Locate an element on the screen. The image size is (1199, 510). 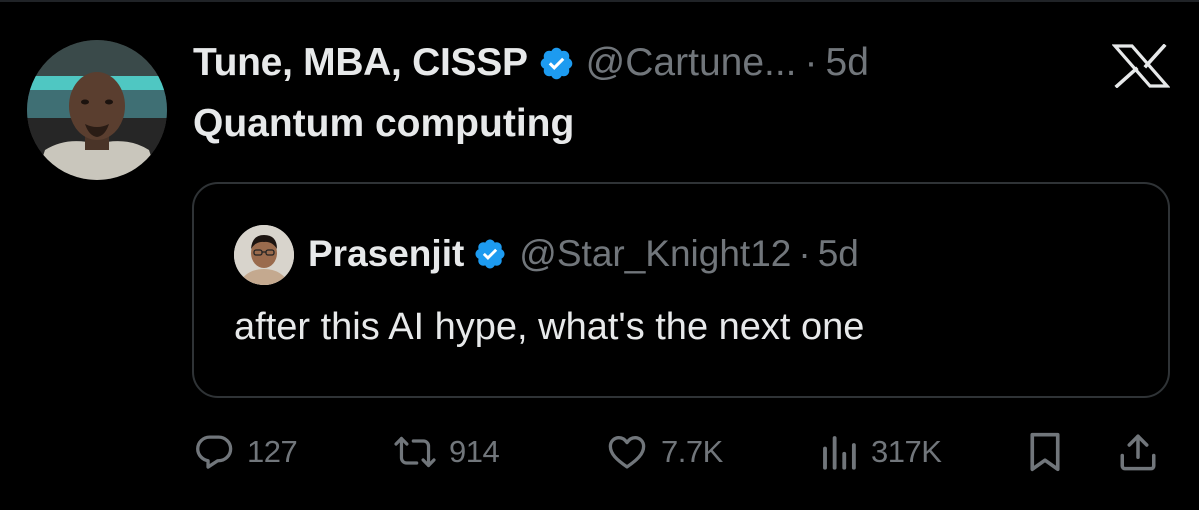
action-bar: 127 914 7.7K 317K is located at coordinates (683, 452).